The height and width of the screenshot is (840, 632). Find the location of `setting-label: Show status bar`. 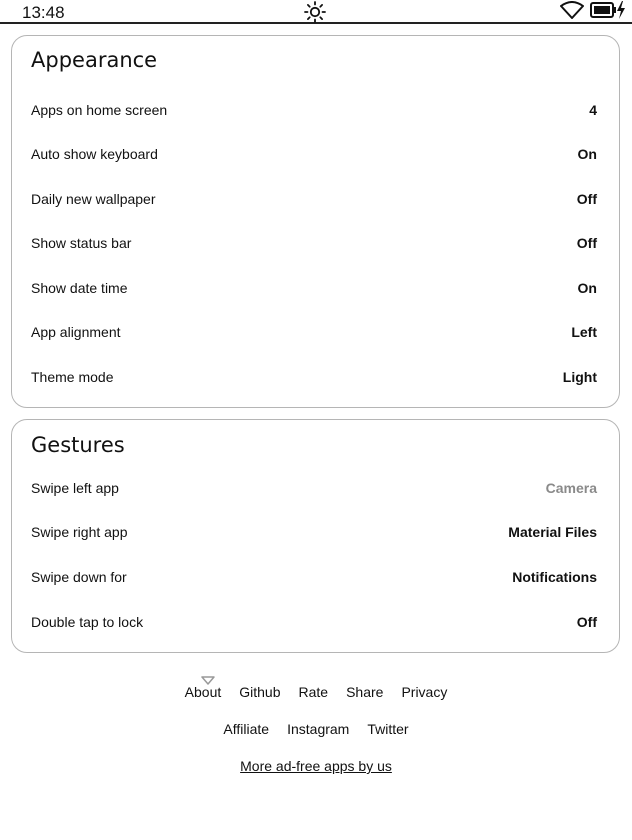

setting-label: Show status bar is located at coordinates (81, 243).